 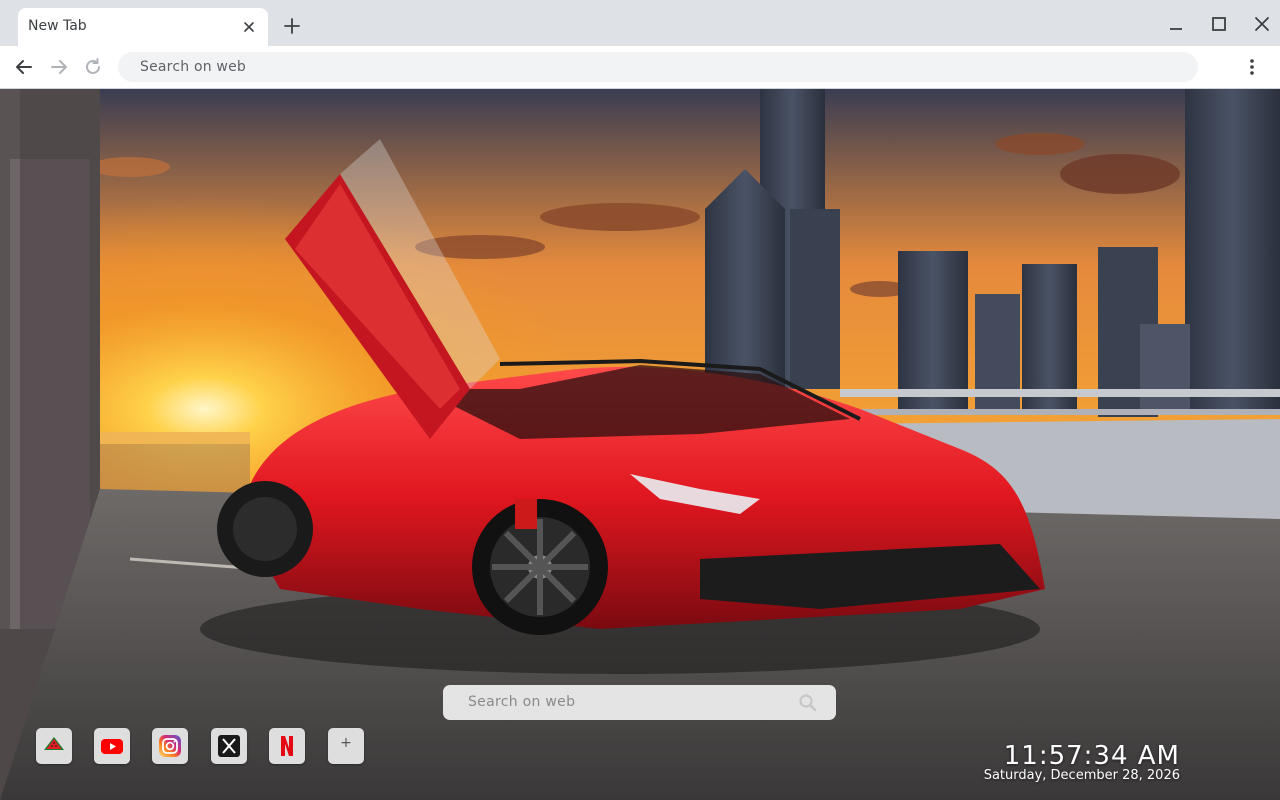 I want to click on shortcut-x, so click(x=229, y=746).